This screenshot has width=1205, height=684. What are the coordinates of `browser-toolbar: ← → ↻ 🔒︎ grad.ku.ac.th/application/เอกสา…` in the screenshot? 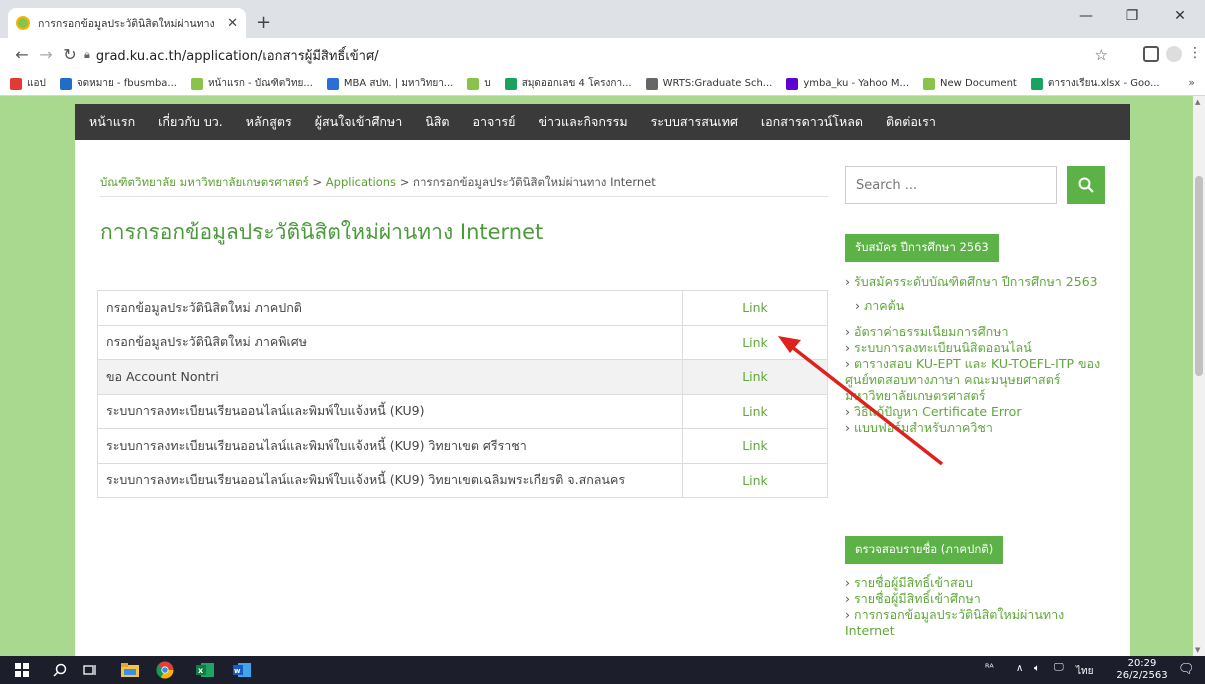 It's located at (602, 55).